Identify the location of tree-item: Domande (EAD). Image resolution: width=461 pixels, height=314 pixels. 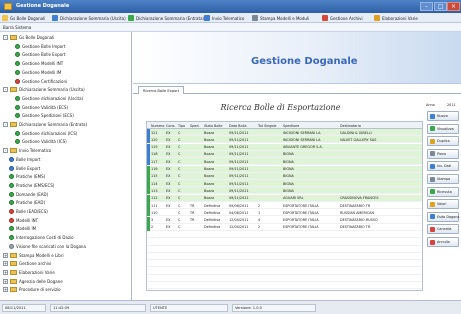
(28, 194).